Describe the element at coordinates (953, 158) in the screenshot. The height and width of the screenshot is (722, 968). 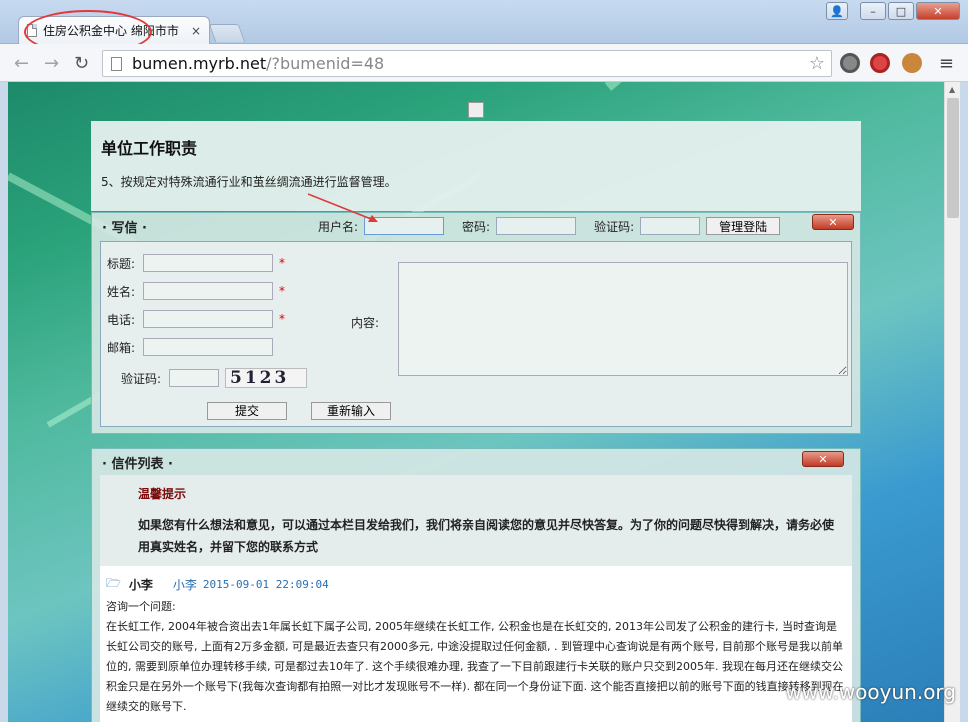
I see `scrollbar-thumb` at that location.